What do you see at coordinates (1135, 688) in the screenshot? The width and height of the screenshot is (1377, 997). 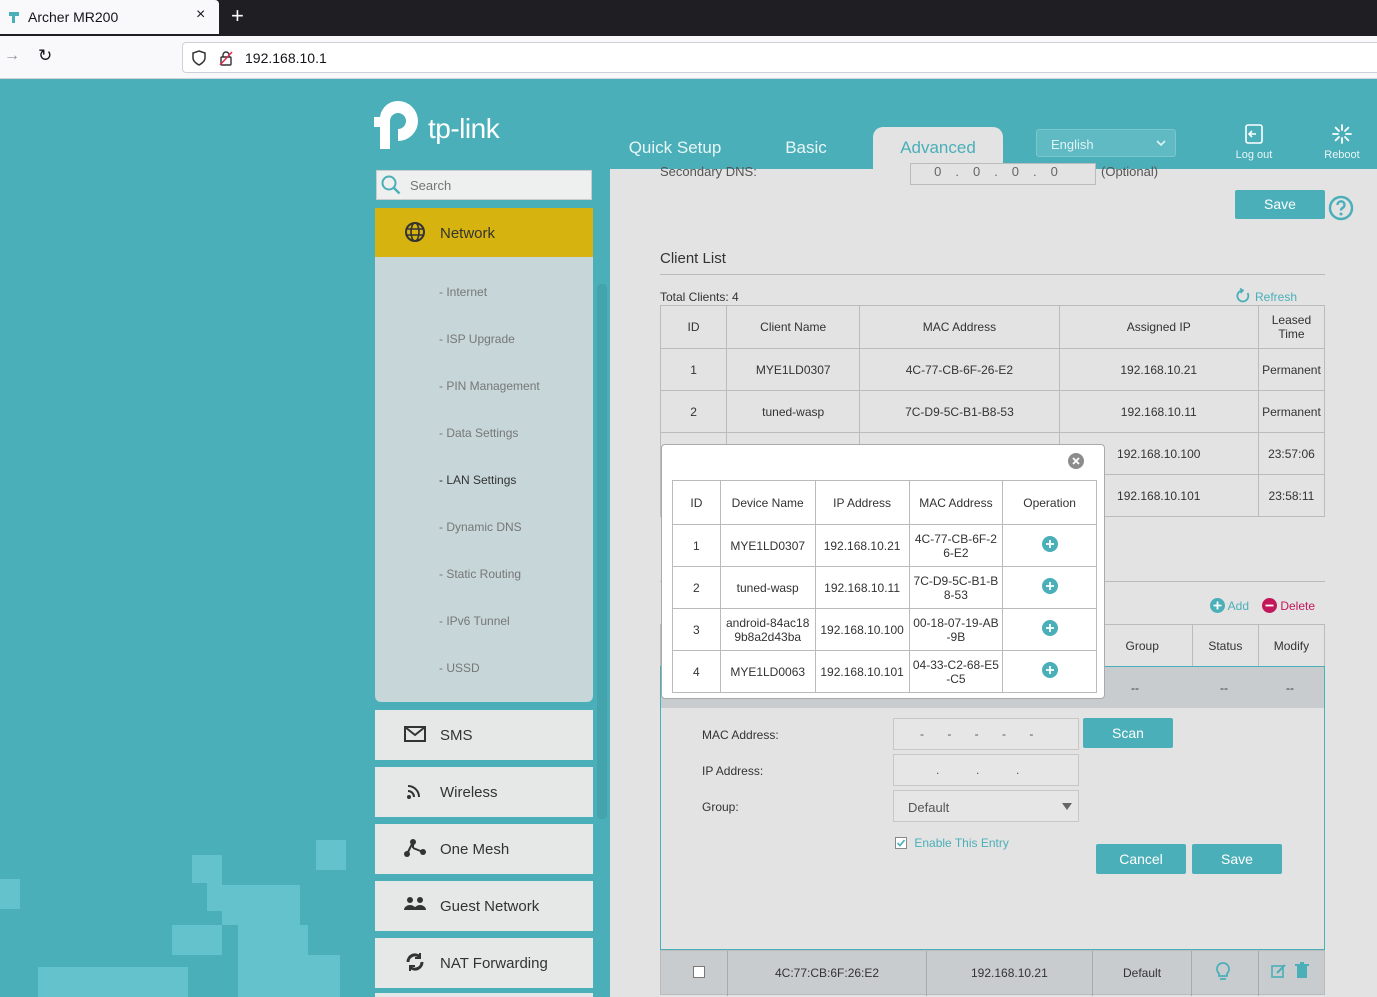 I see `group-placeholder: --` at bounding box center [1135, 688].